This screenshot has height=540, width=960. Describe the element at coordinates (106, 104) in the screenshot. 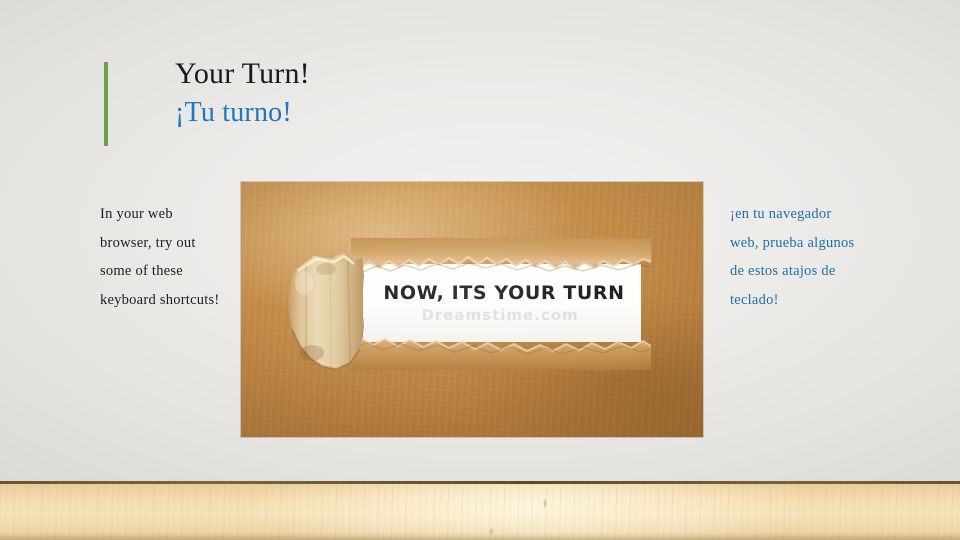

I see `accent-bar` at that location.